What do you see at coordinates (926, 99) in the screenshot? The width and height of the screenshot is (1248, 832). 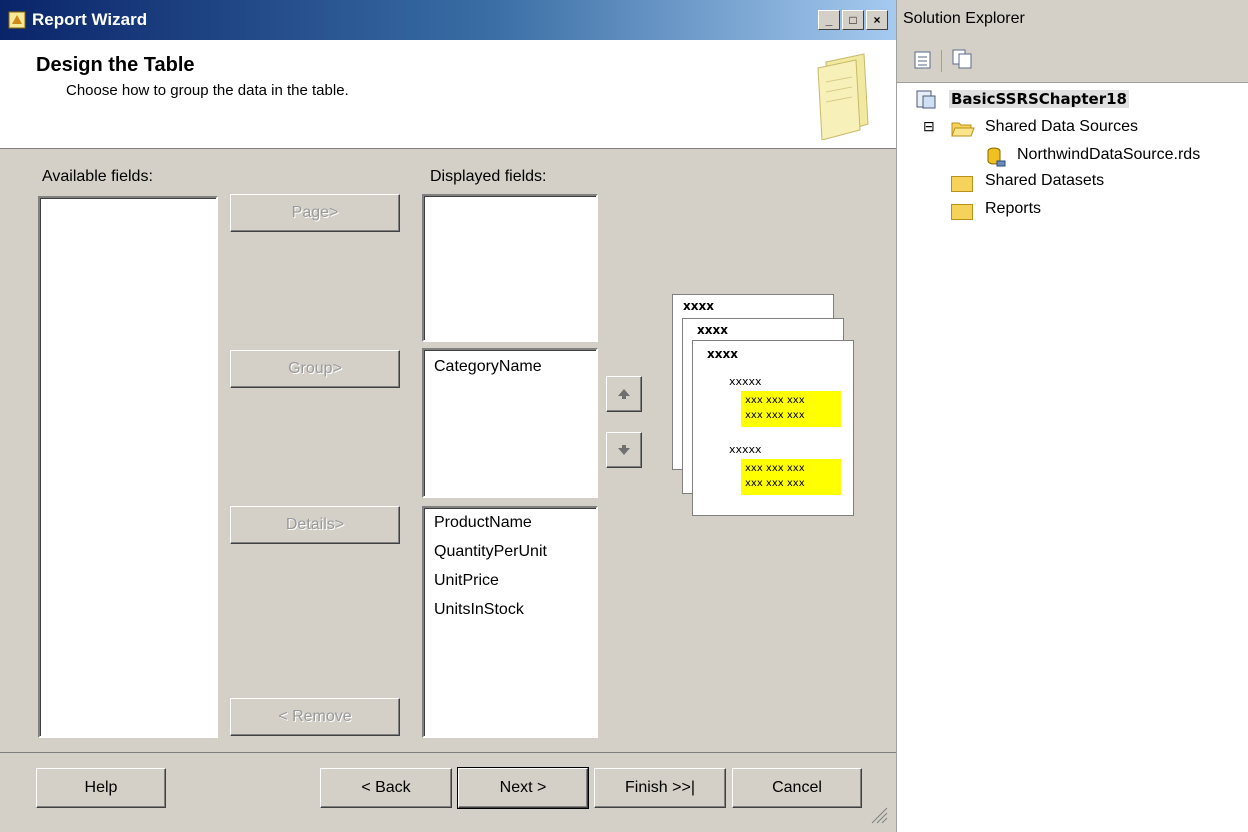 I see `project-icon` at bounding box center [926, 99].